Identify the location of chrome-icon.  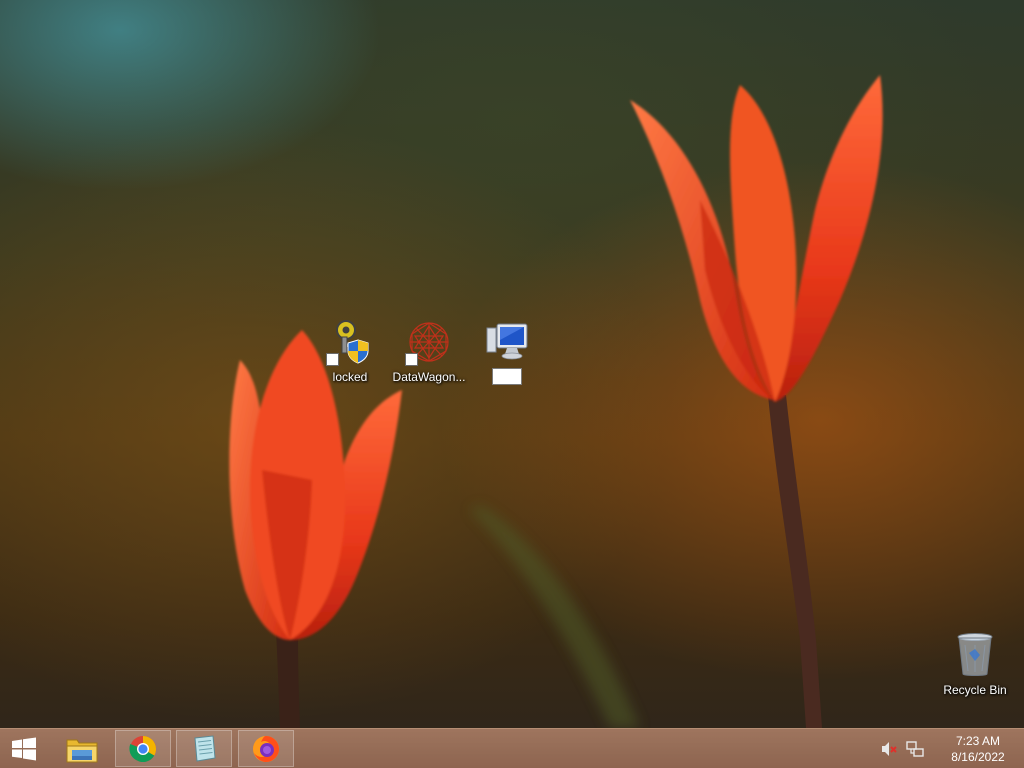
(143, 748).